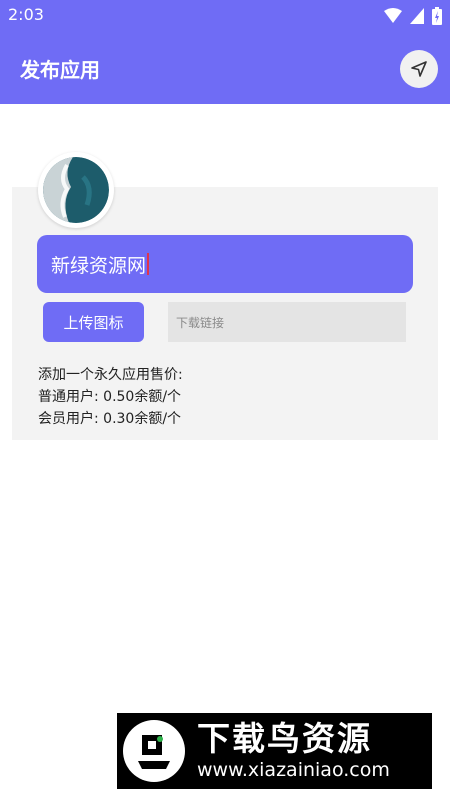  What do you see at coordinates (148, 264) in the screenshot?
I see `text-cursor` at bounding box center [148, 264].